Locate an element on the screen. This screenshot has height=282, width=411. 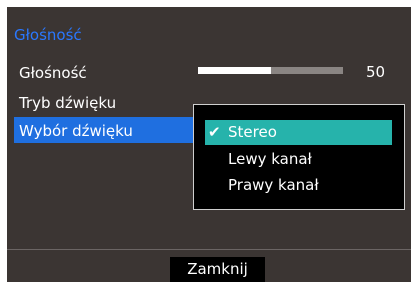
volume-slider is located at coordinates (270, 70).